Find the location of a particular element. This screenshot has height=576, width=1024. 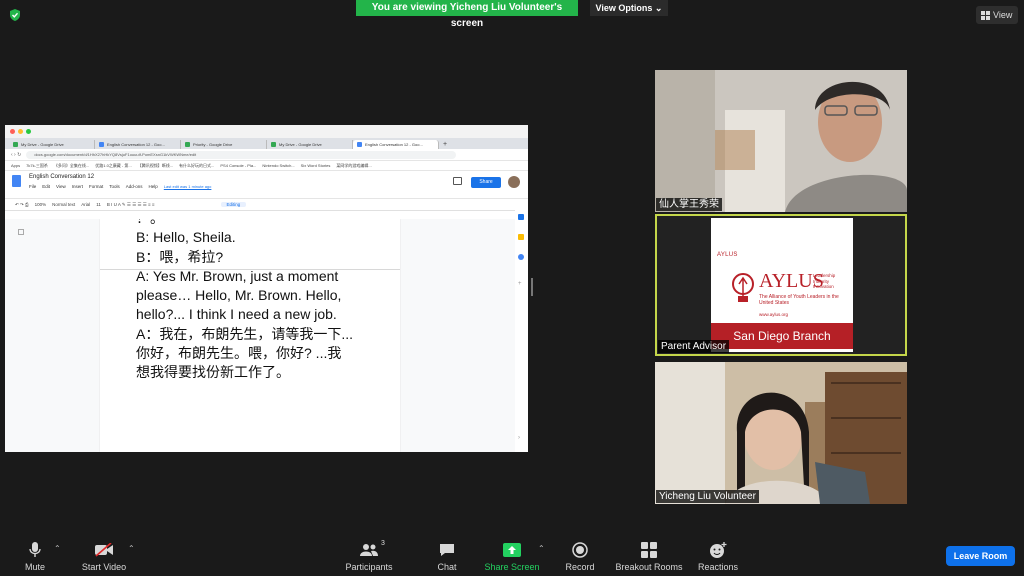

video-off-icon is located at coordinates (104, 550).